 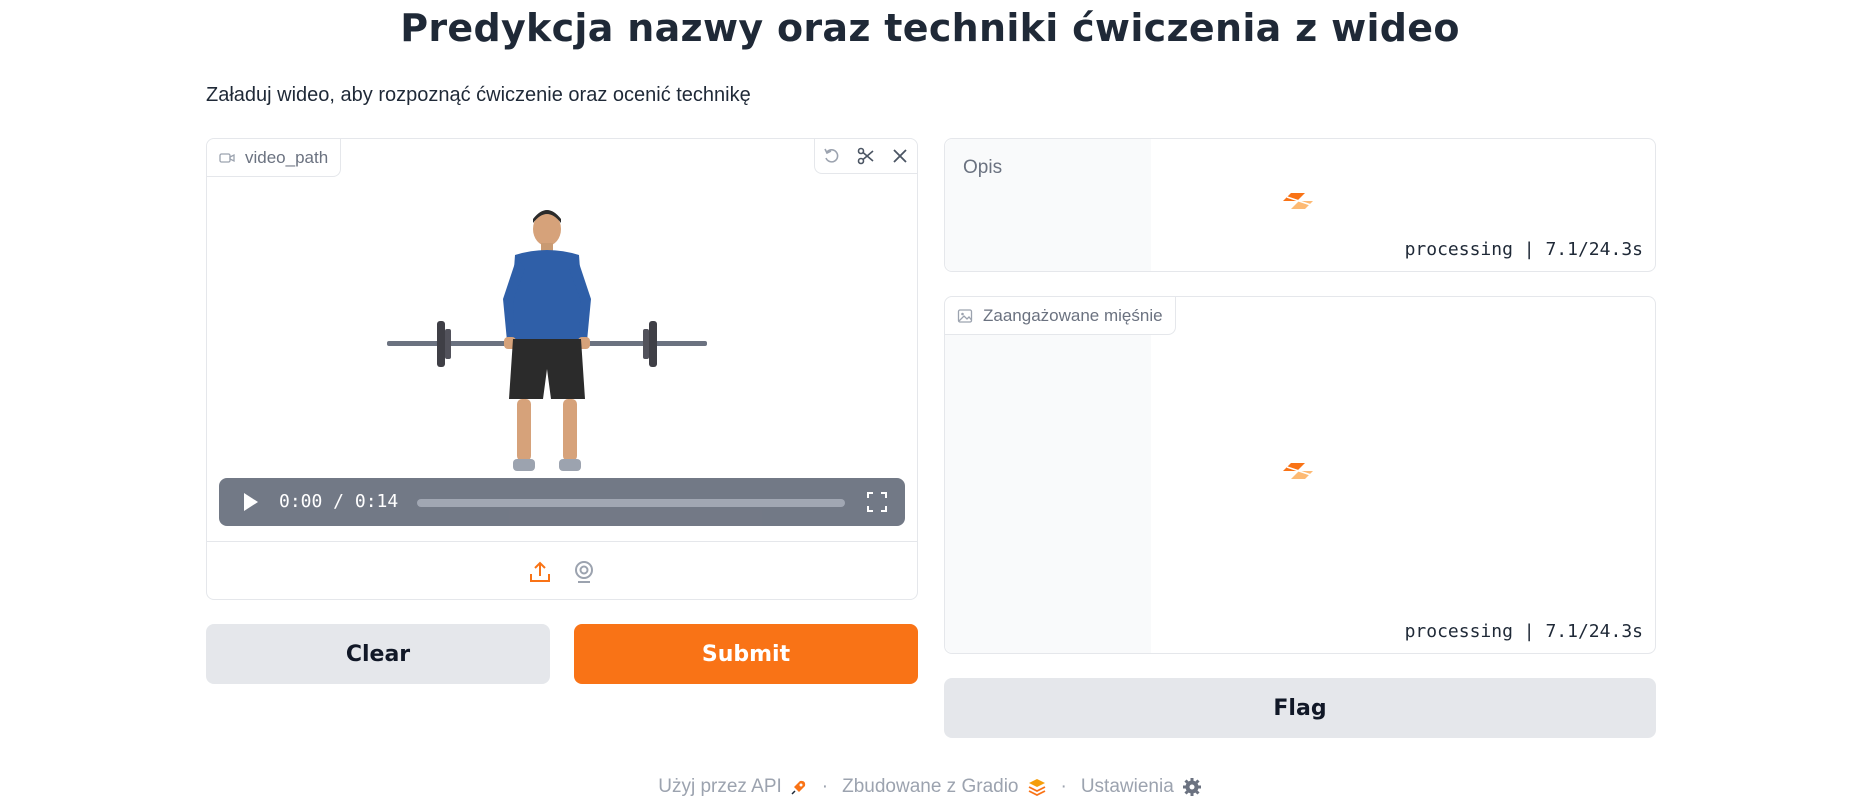 What do you see at coordinates (378, 654) in the screenshot?
I see `clear-button: Clear` at bounding box center [378, 654].